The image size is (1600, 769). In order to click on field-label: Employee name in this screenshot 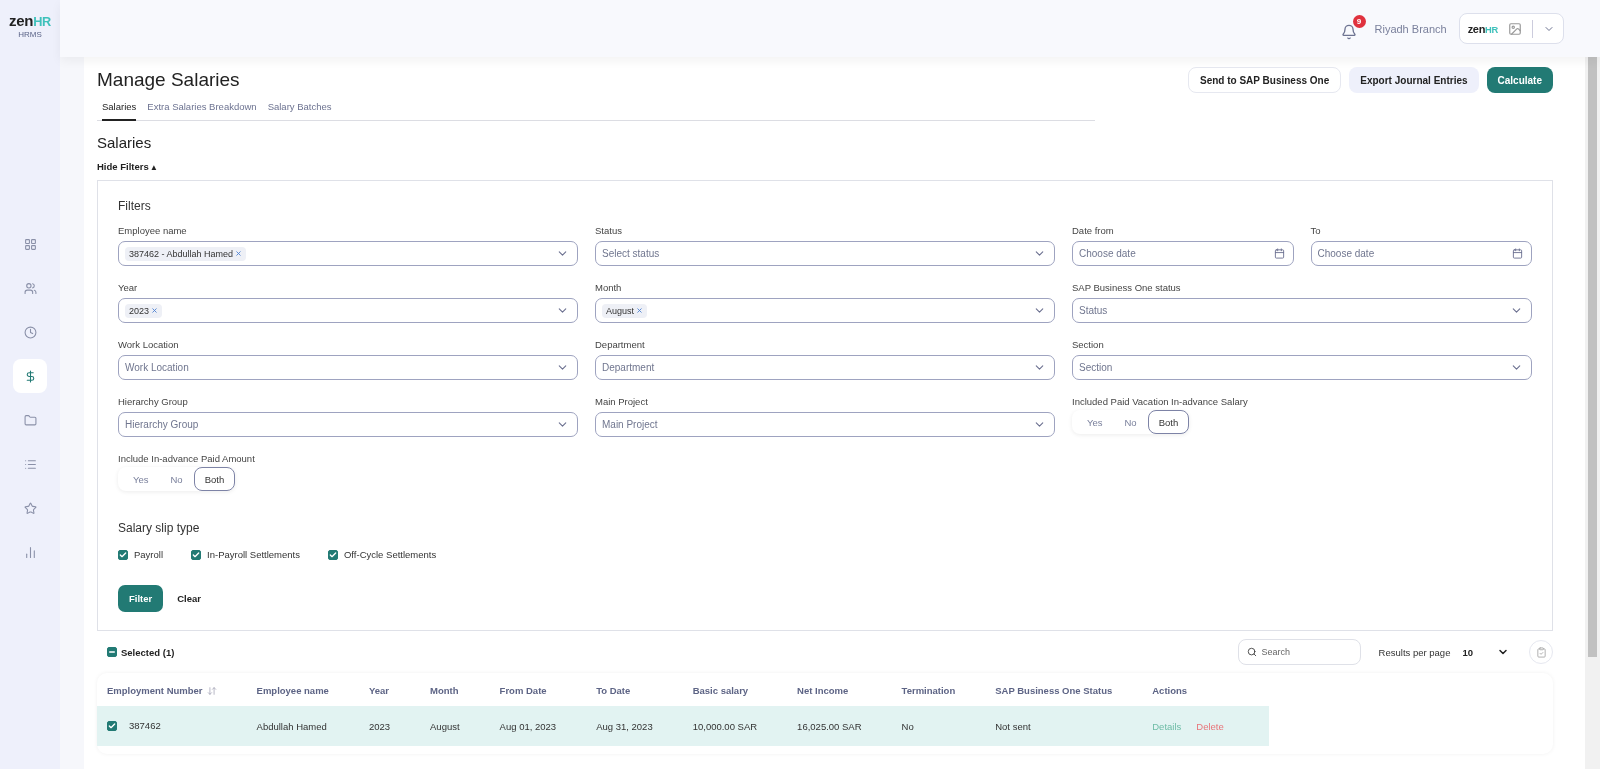, I will do `click(153, 230)`.